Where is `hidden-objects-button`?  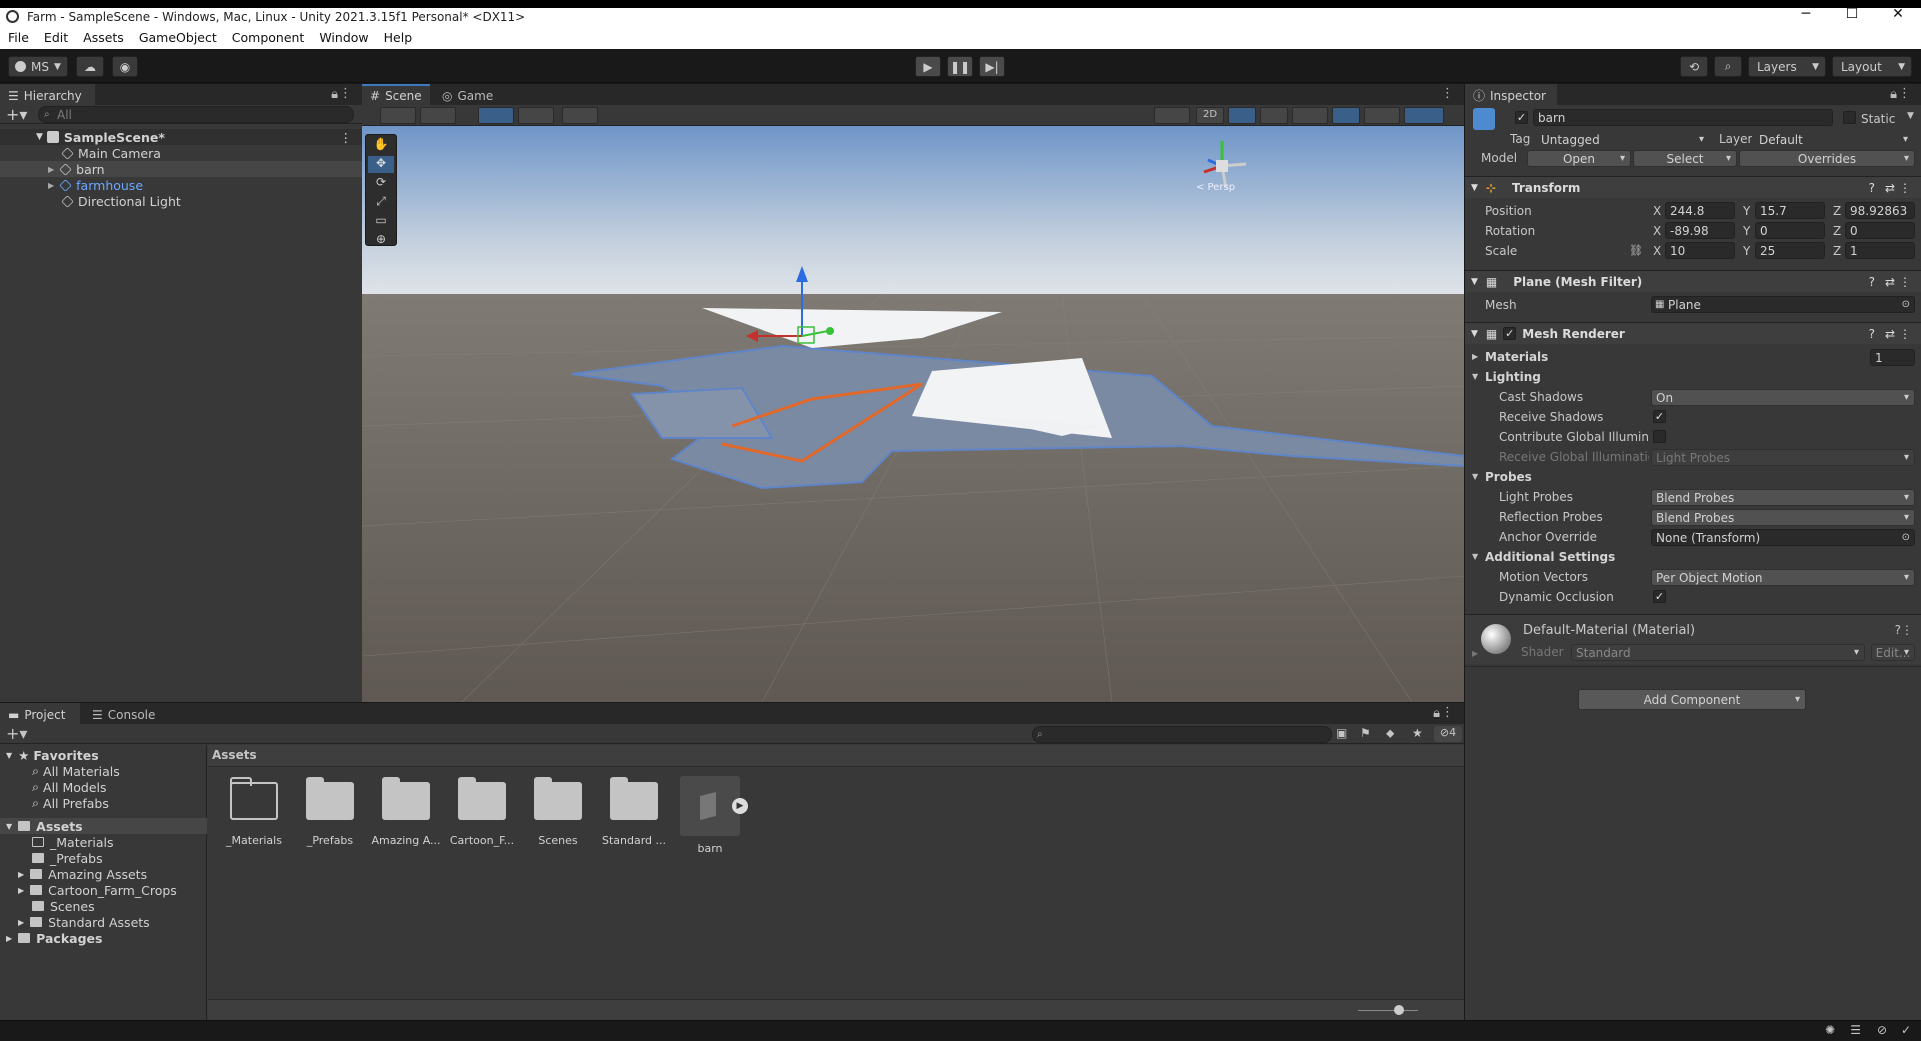 hidden-objects-button is located at coordinates (1346, 115).